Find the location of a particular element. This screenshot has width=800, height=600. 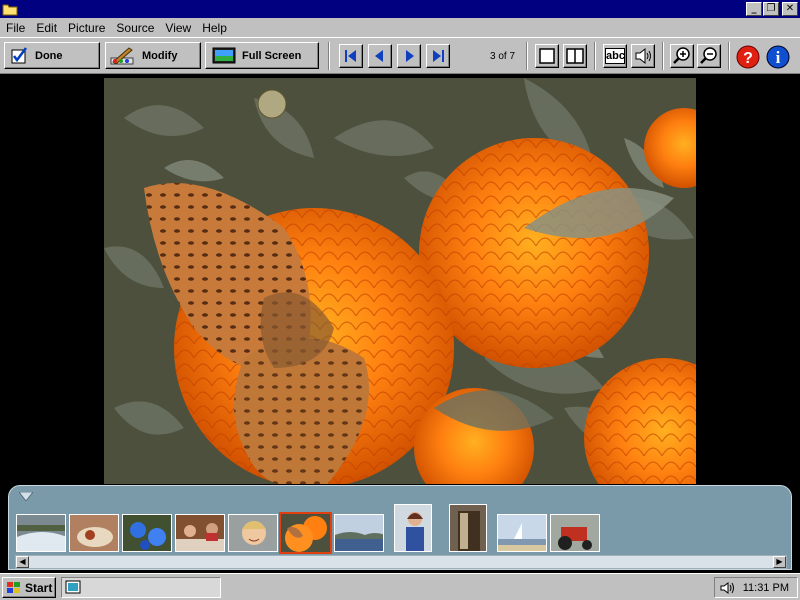

previous-icon is located at coordinates (379, 56).